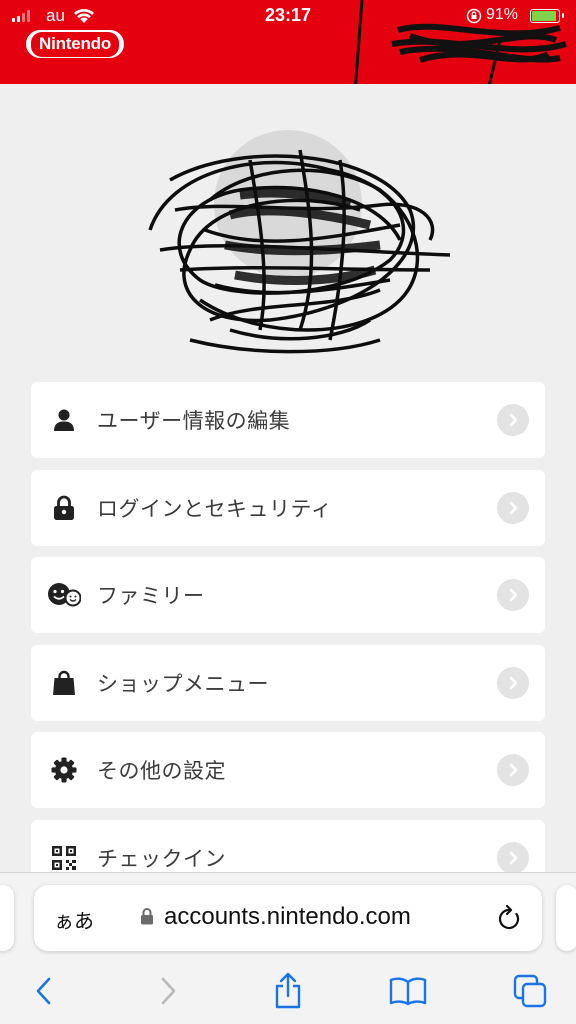 The height and width of the screenshot is (1024, 576). What do you see at coordinates (64, 595) in the screenshot?
I see `family-icon` at bounding box center [64, 595].